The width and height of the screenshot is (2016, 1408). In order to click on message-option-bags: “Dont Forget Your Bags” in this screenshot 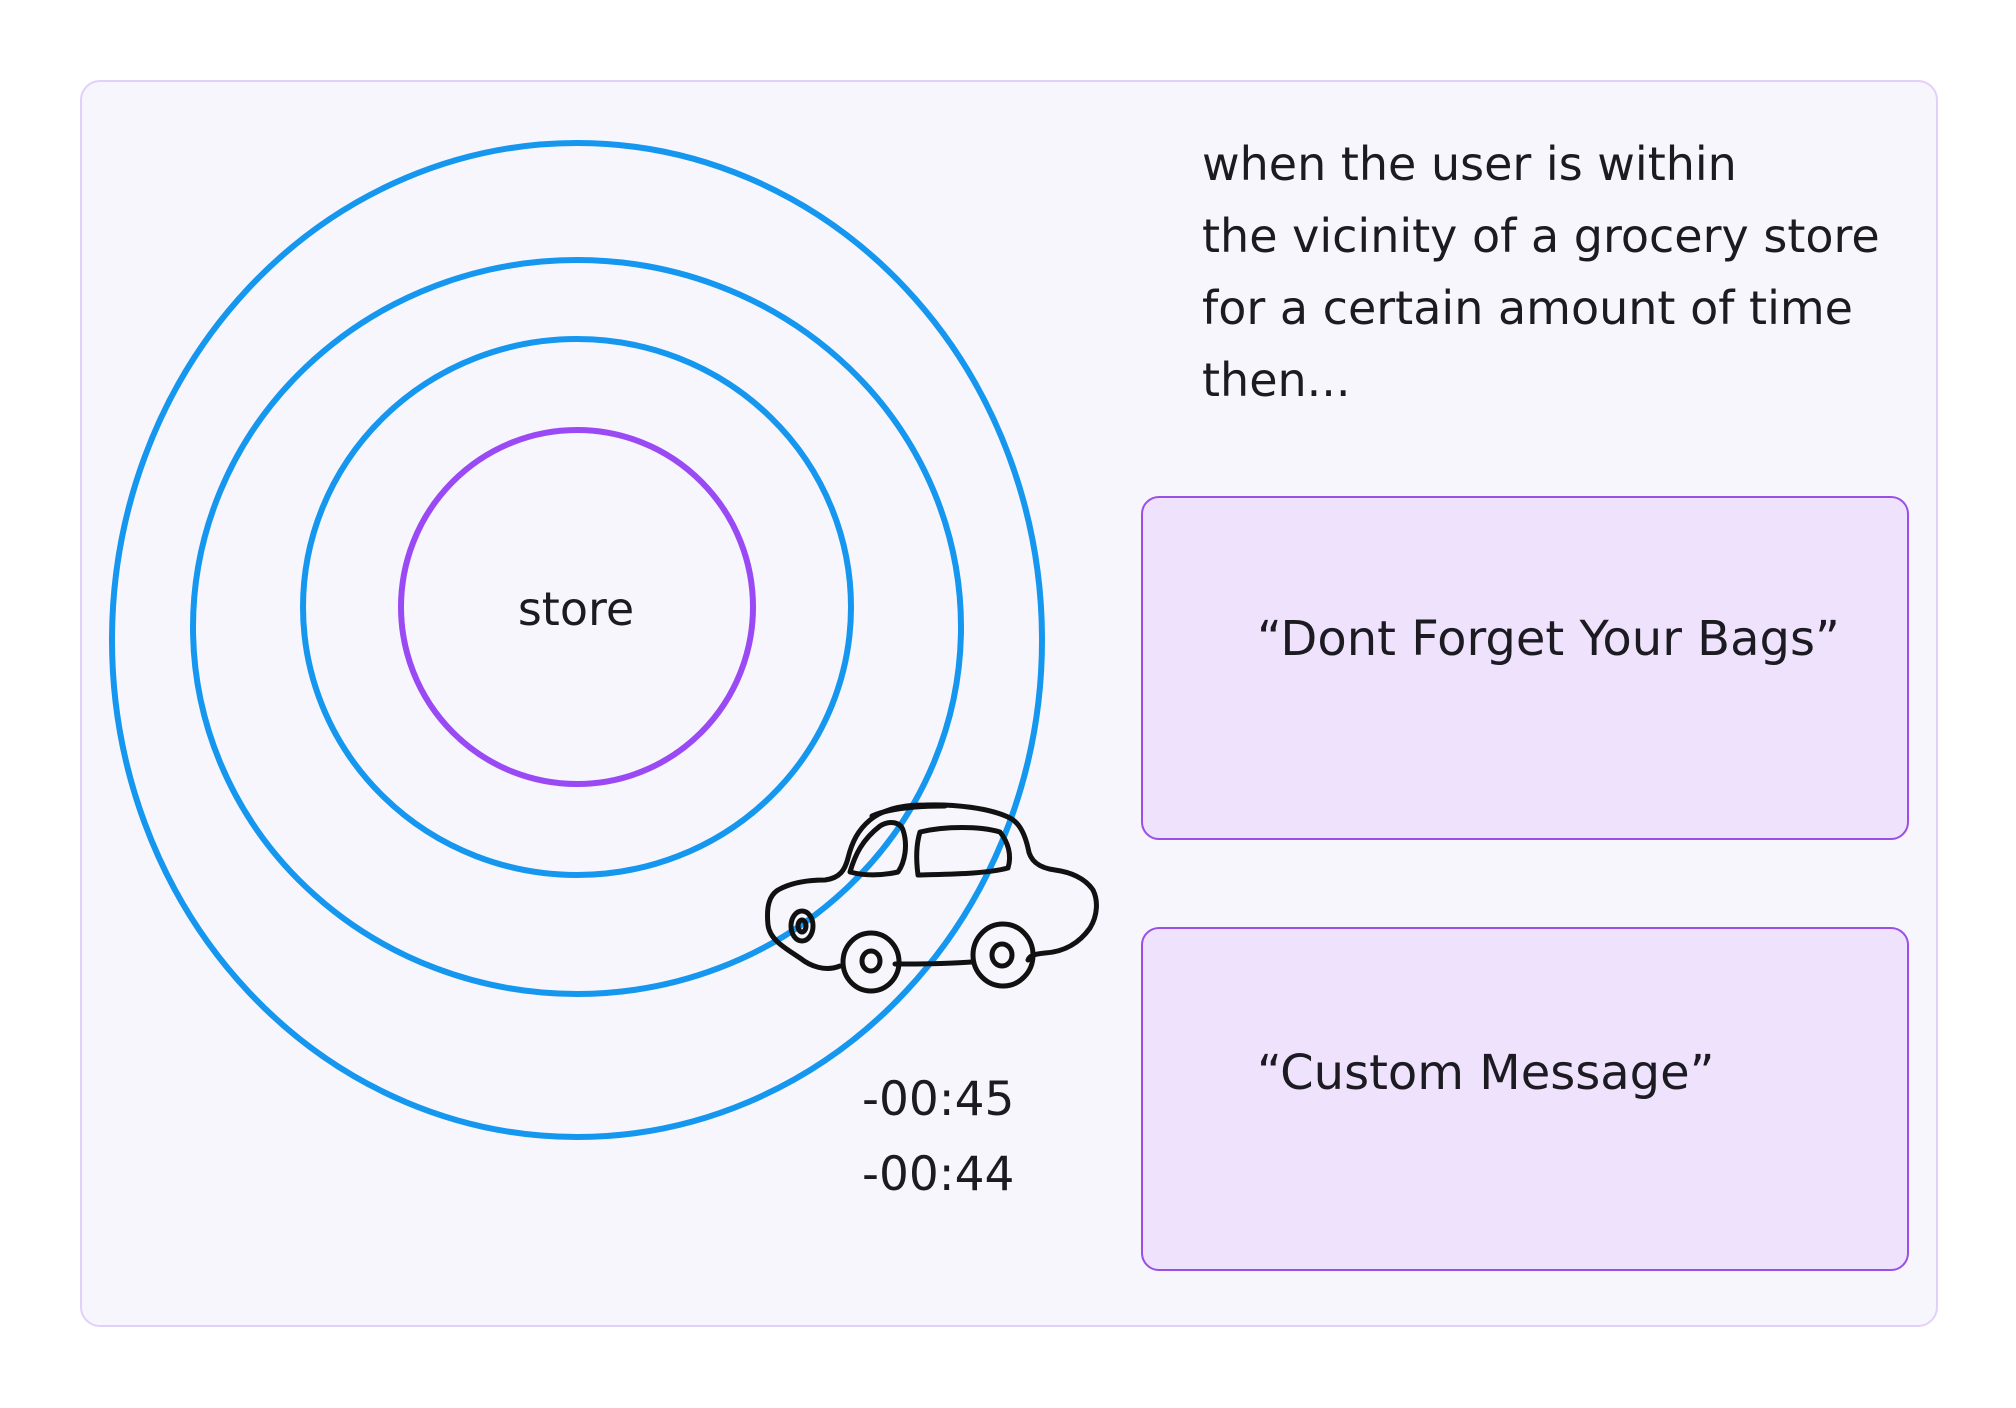, I will do `click(1525, 668)`.